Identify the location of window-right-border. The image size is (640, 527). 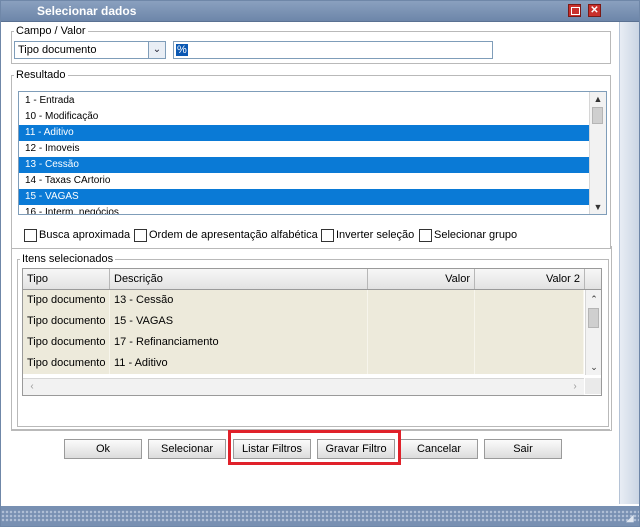
(629, 263).